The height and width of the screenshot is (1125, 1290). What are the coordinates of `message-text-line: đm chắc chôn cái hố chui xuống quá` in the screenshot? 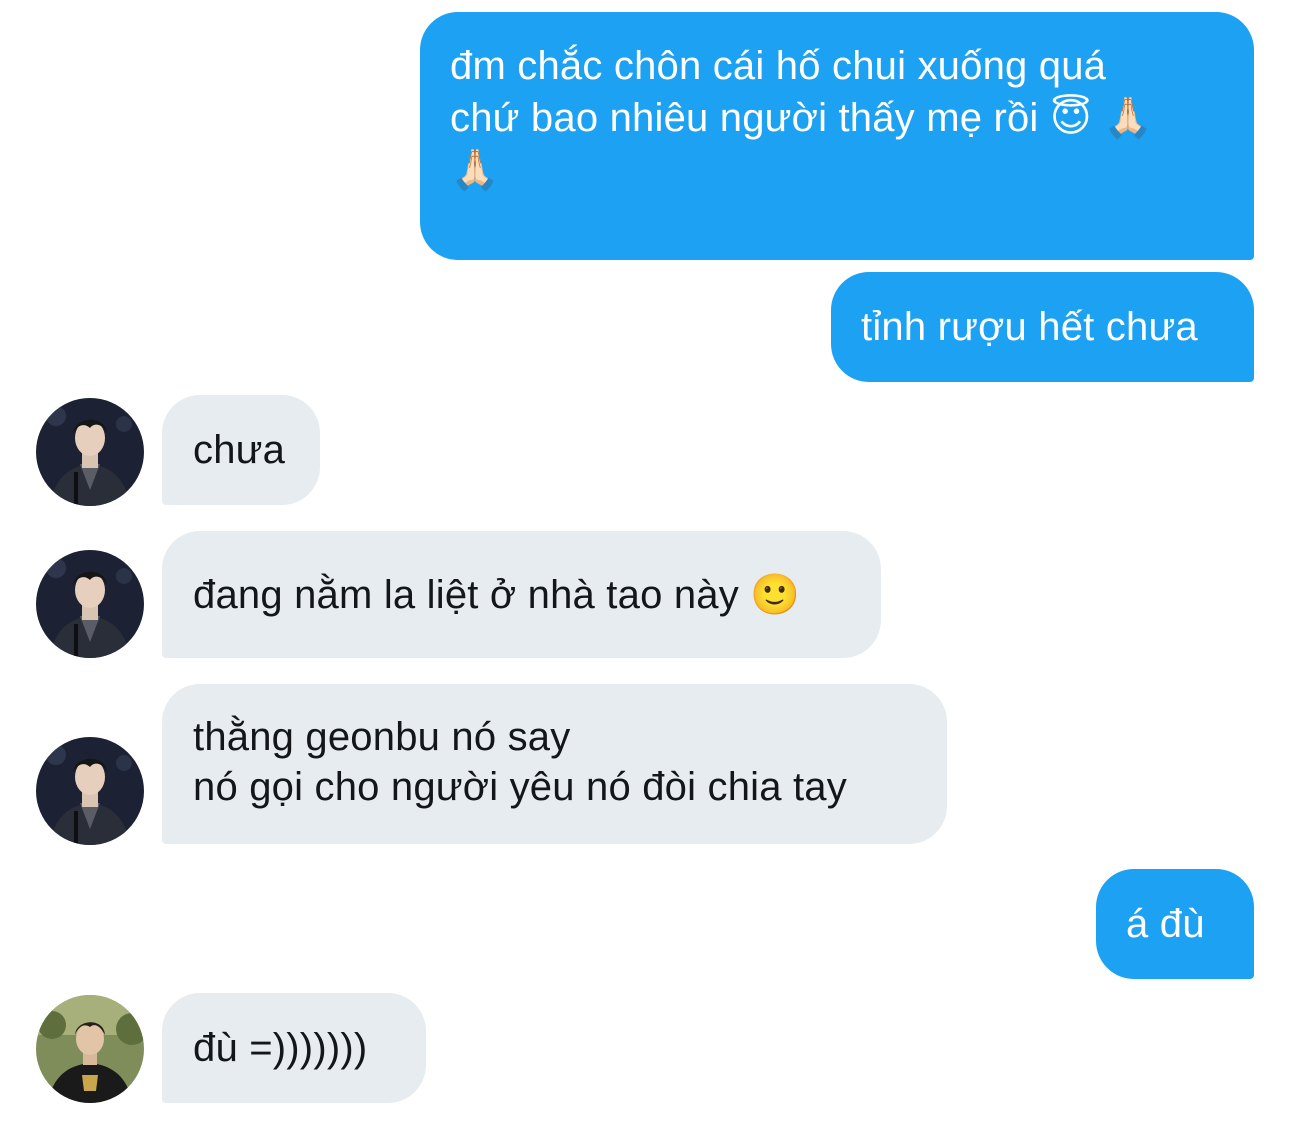 It's located at (778, 66).